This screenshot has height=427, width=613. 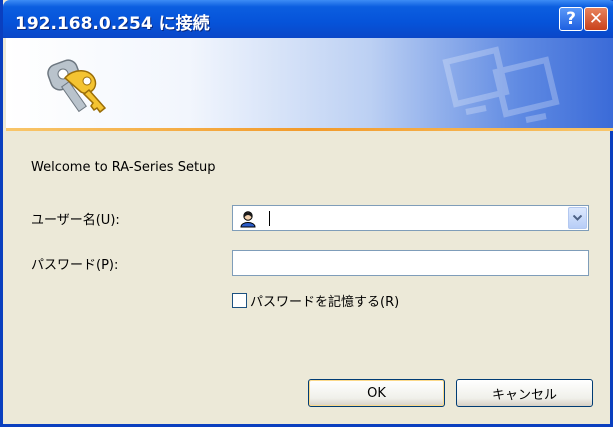 I want to click on ok-button: OK, so click(x=376, y=393).